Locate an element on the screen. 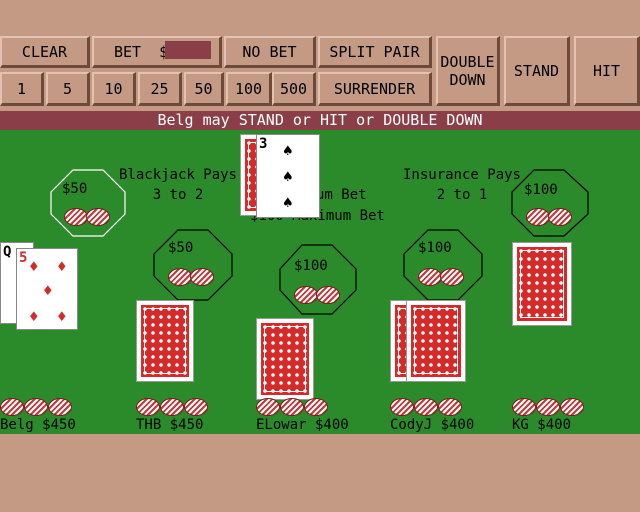 The width and height of the screenshot is (640, 512). chips-kg is located at coordinates (550, 407).